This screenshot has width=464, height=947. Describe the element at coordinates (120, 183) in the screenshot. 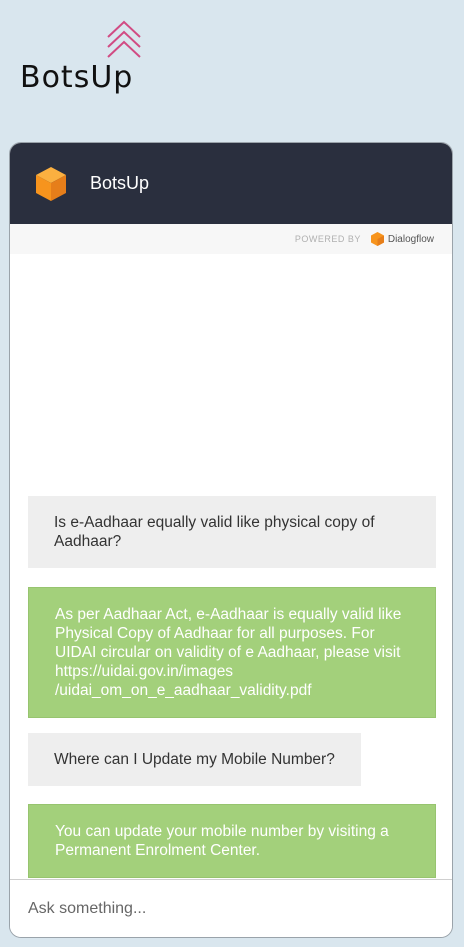

I see `chat-title: BotsUp` at that location.